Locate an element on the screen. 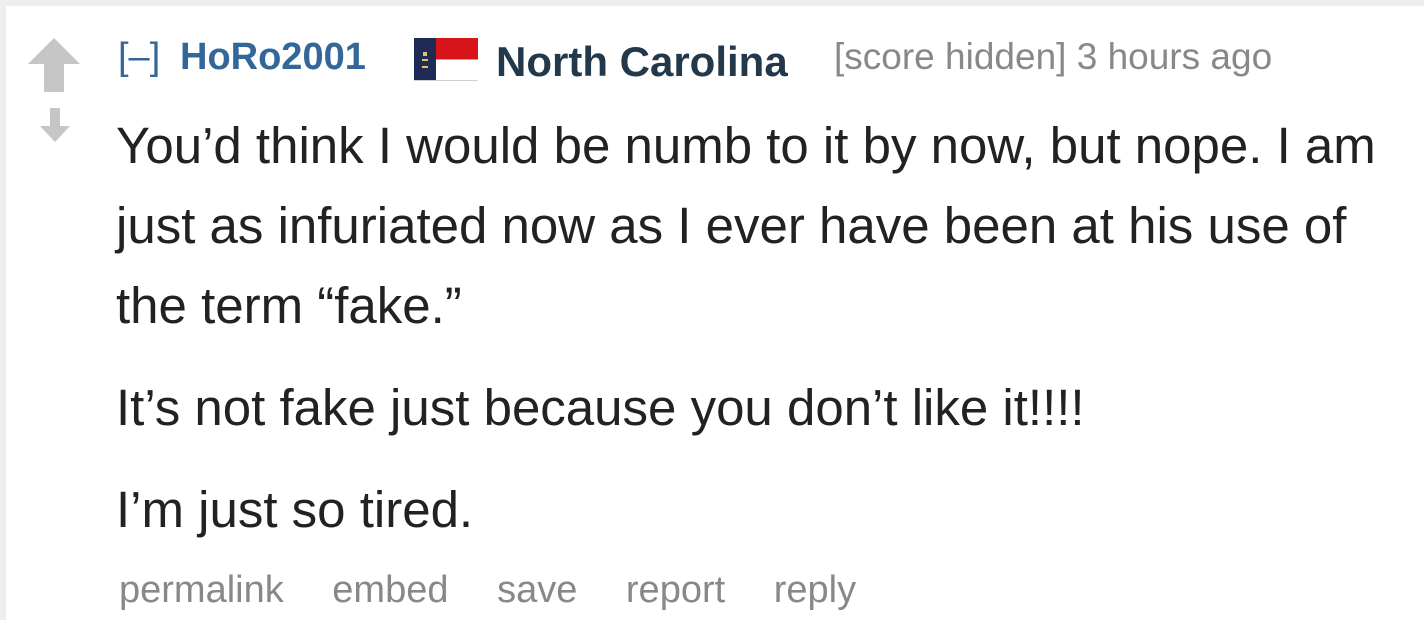 This screenshot has width=1424, height=620. score-and-time: [score hidden] 3 hours ago is located at coordinates (1053, 57).